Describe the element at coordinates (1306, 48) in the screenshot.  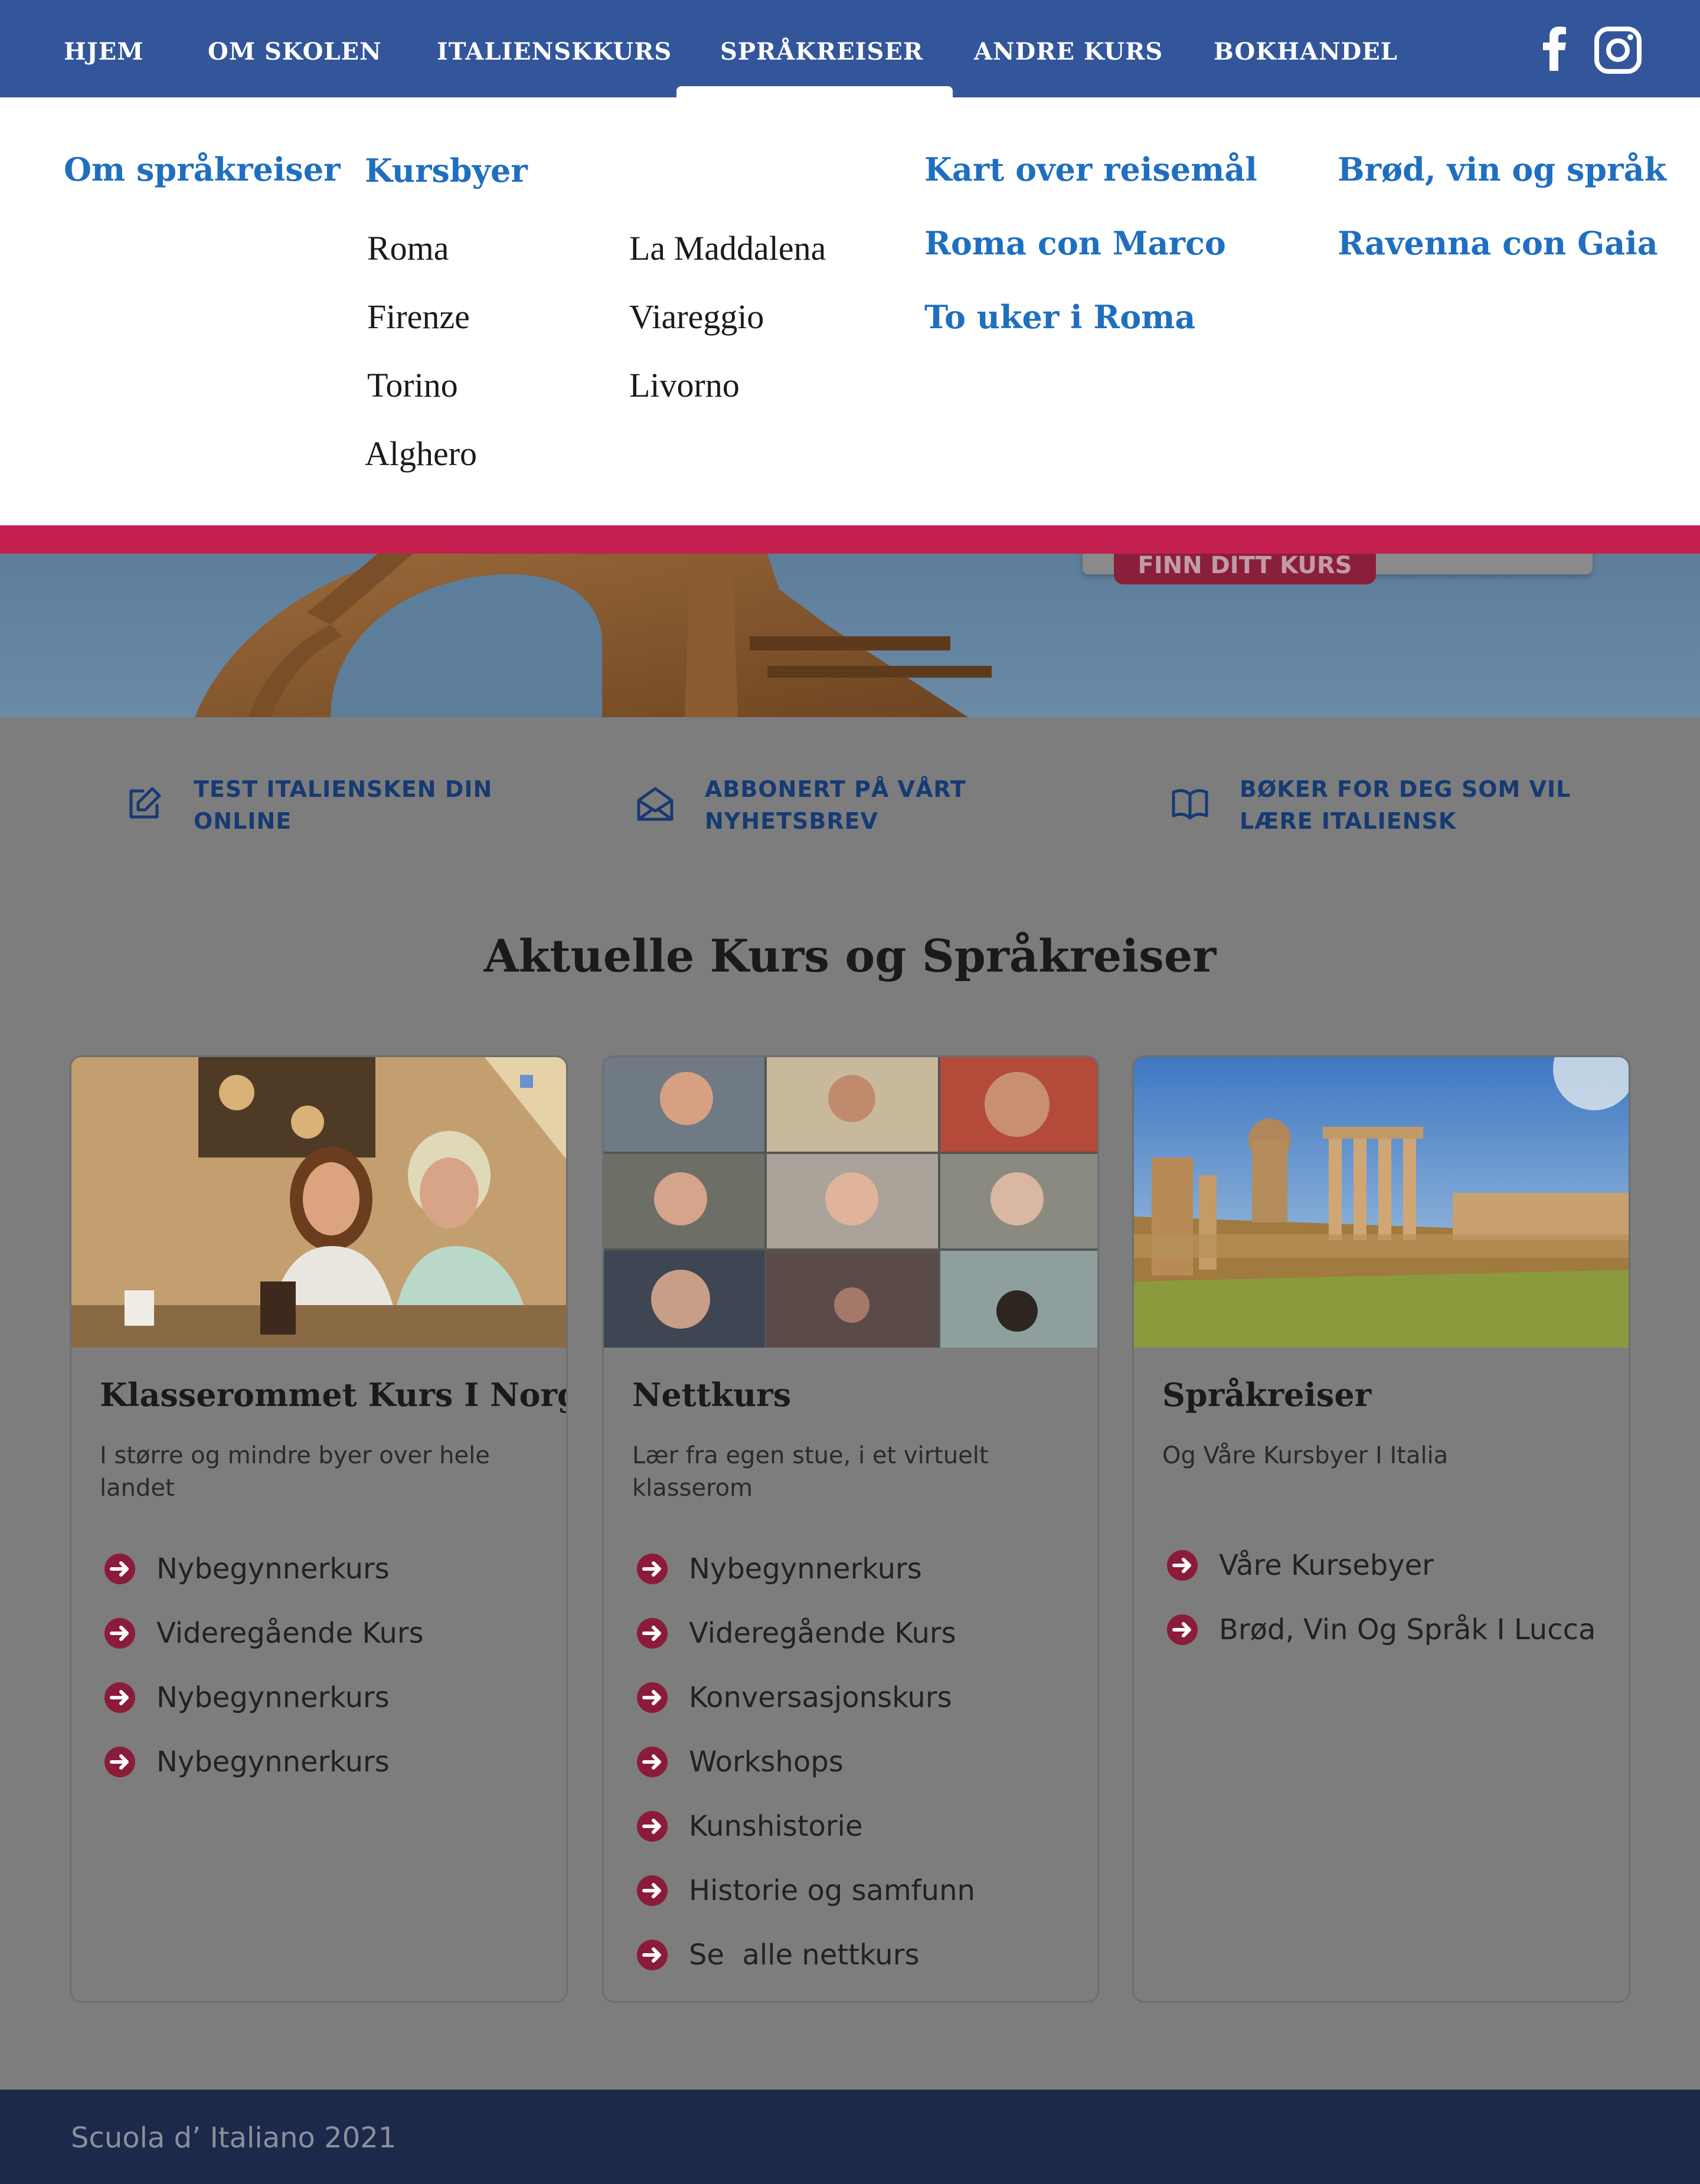
I see `nav-item-bokhandel: BOKHANDEL` at that location.